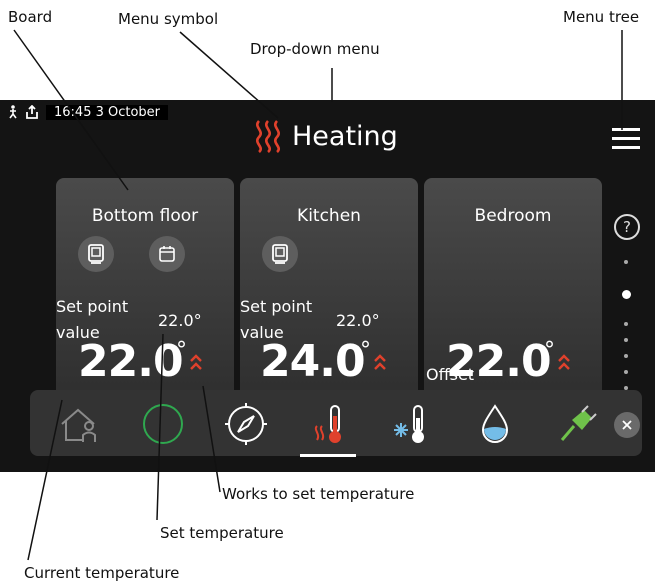 Image resolution: width=655 pixels, height=584 pixels. What do you see at coordinates (412, 424) in the screenshot?
I see `thermometer-cold-icon` at bounding box center [412, 424].